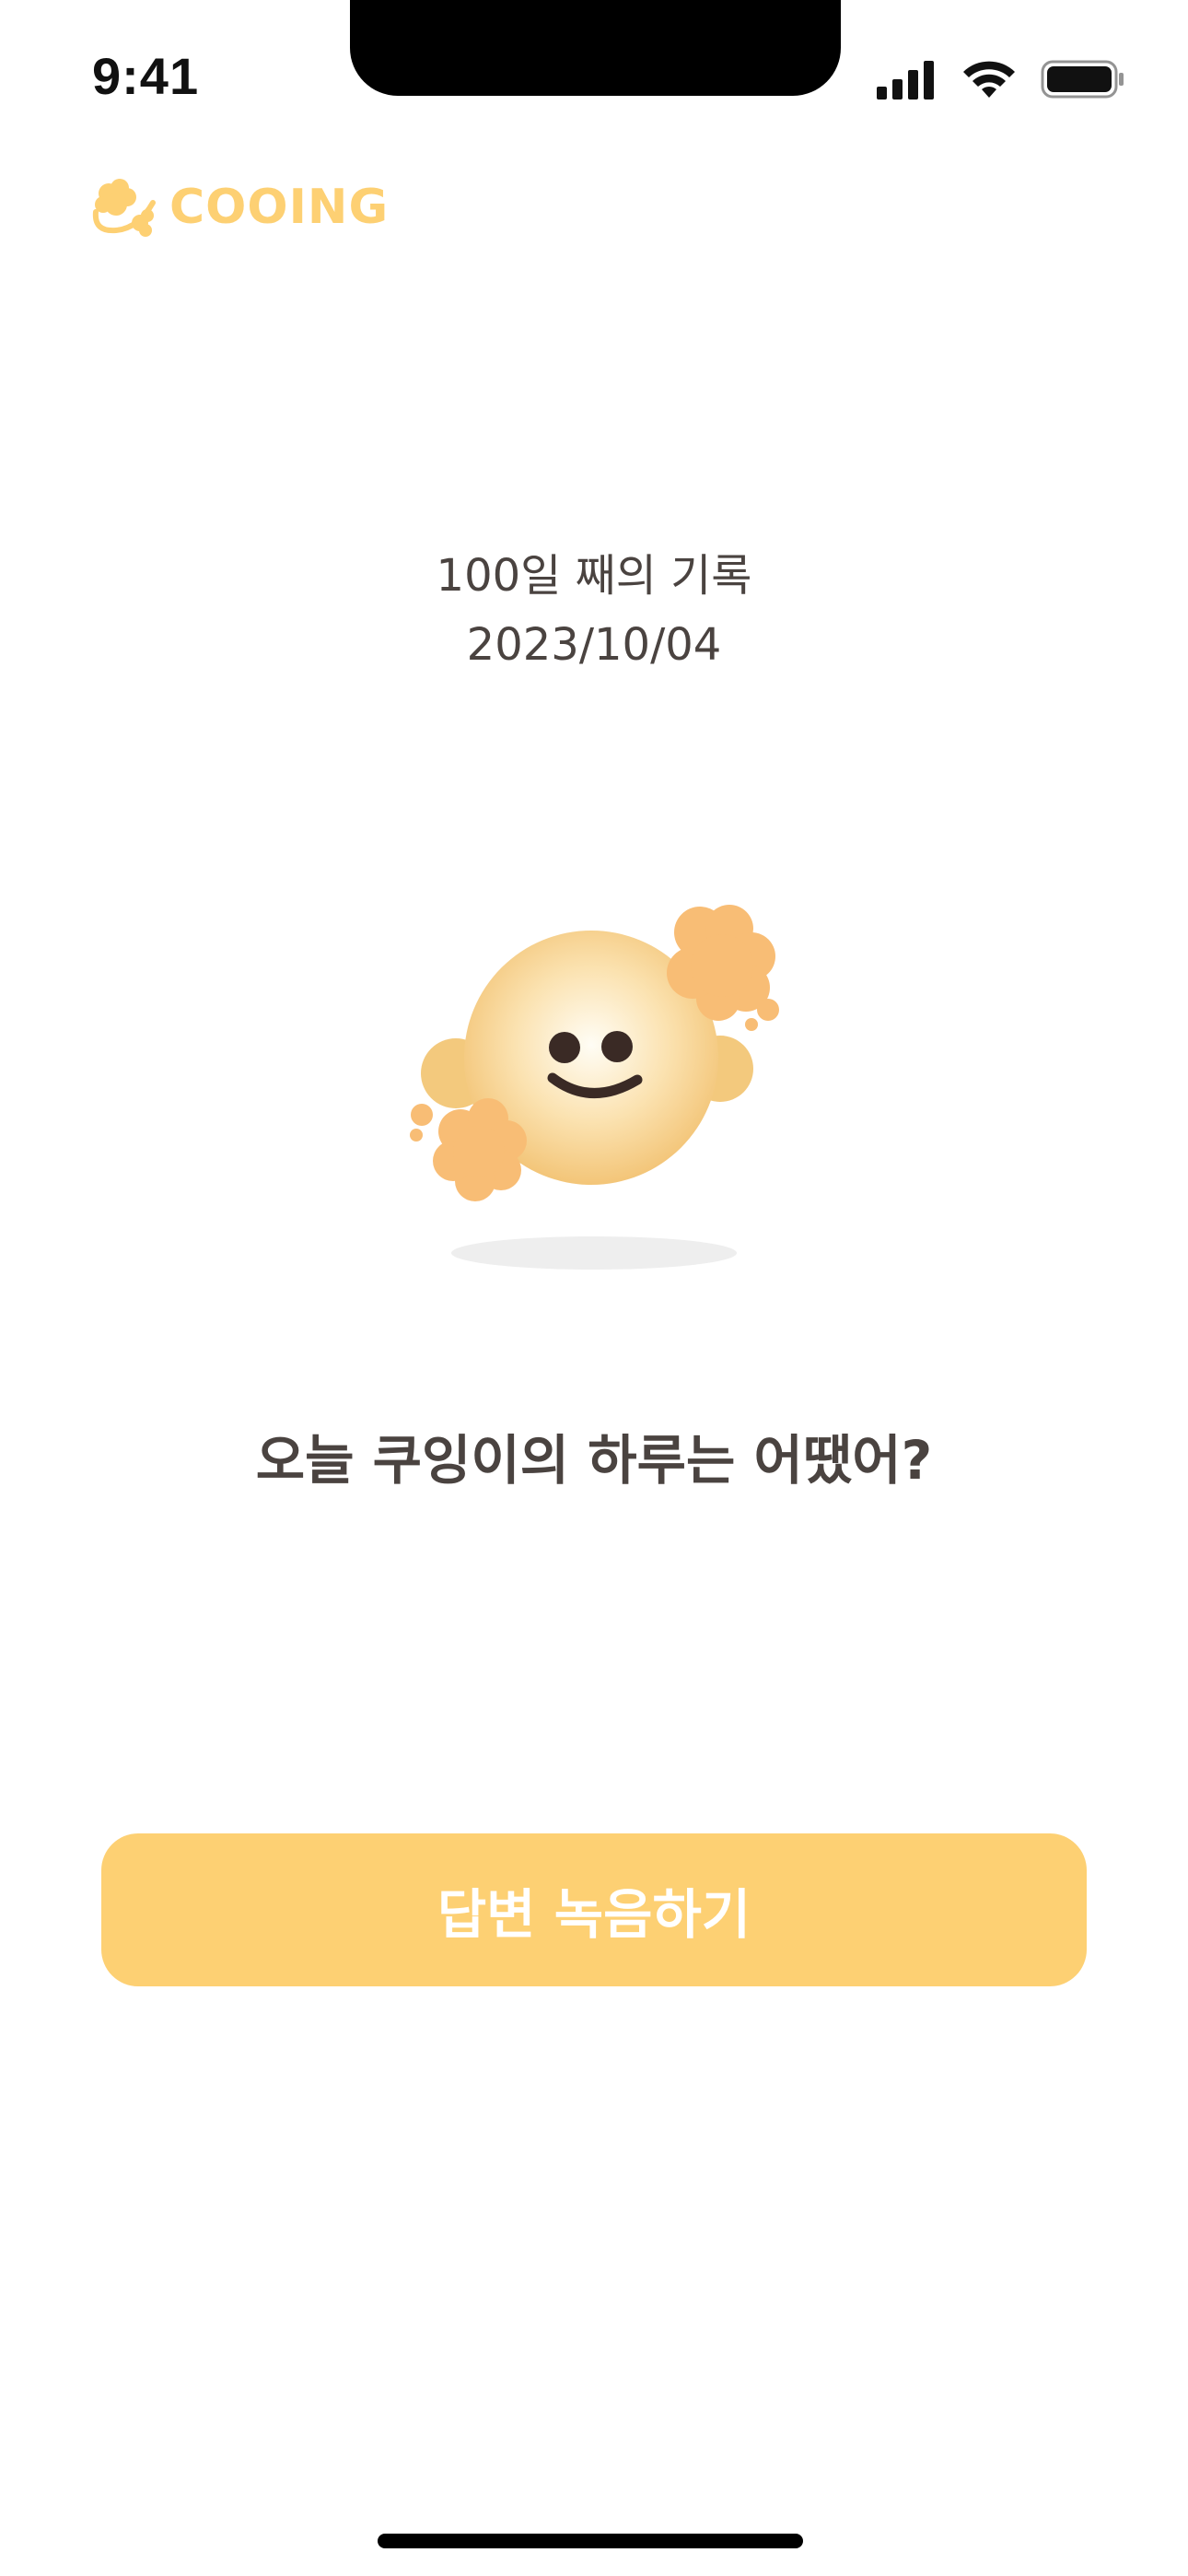 This screenshot has height=2576, width=1188. Describe the element at coordinates (594, 1253) in the screenshot. I see `character-shadow` at that location.